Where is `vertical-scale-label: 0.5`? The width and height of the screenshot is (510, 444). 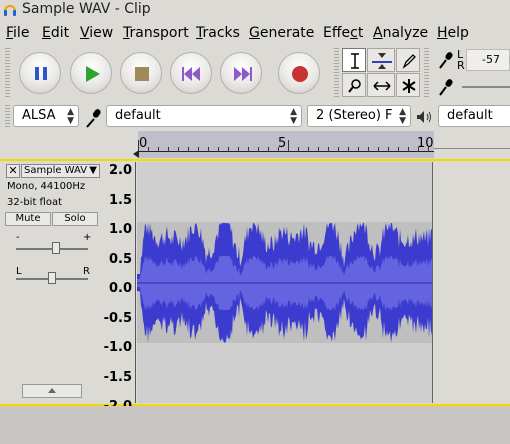
vertical-scale-label: 0.5 is located at coordinates (120, 259).